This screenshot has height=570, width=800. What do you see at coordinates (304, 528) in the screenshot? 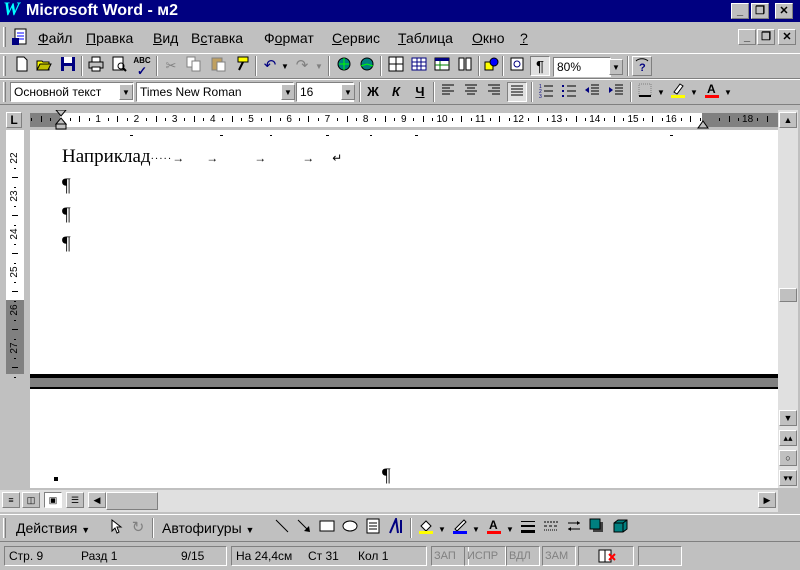
I see `arrow-tool-icon` at bounding box center [304, 528].